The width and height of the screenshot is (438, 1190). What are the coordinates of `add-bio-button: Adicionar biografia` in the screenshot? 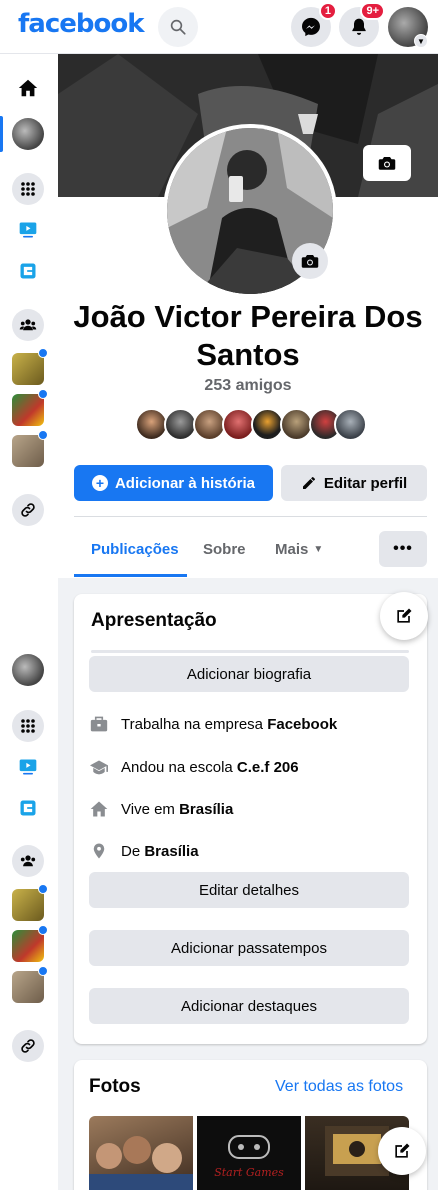 It's located at (249, 674).